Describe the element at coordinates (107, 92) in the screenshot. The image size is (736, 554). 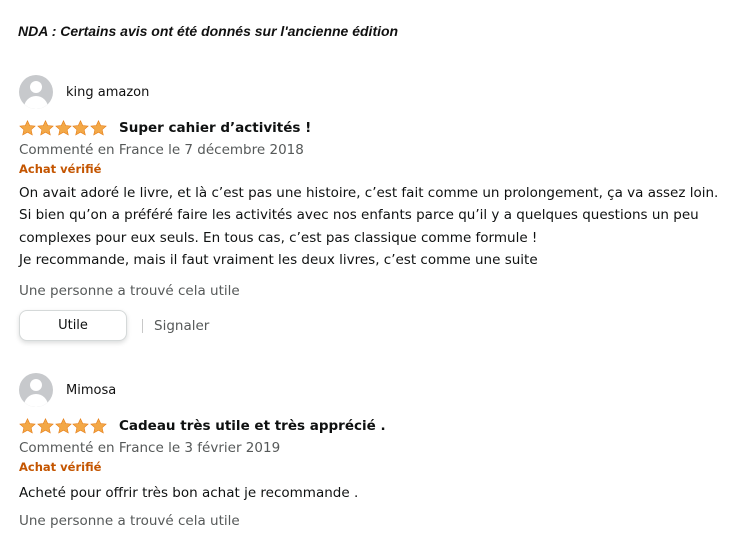
I see `reviewer-name: king amazon` at that location.